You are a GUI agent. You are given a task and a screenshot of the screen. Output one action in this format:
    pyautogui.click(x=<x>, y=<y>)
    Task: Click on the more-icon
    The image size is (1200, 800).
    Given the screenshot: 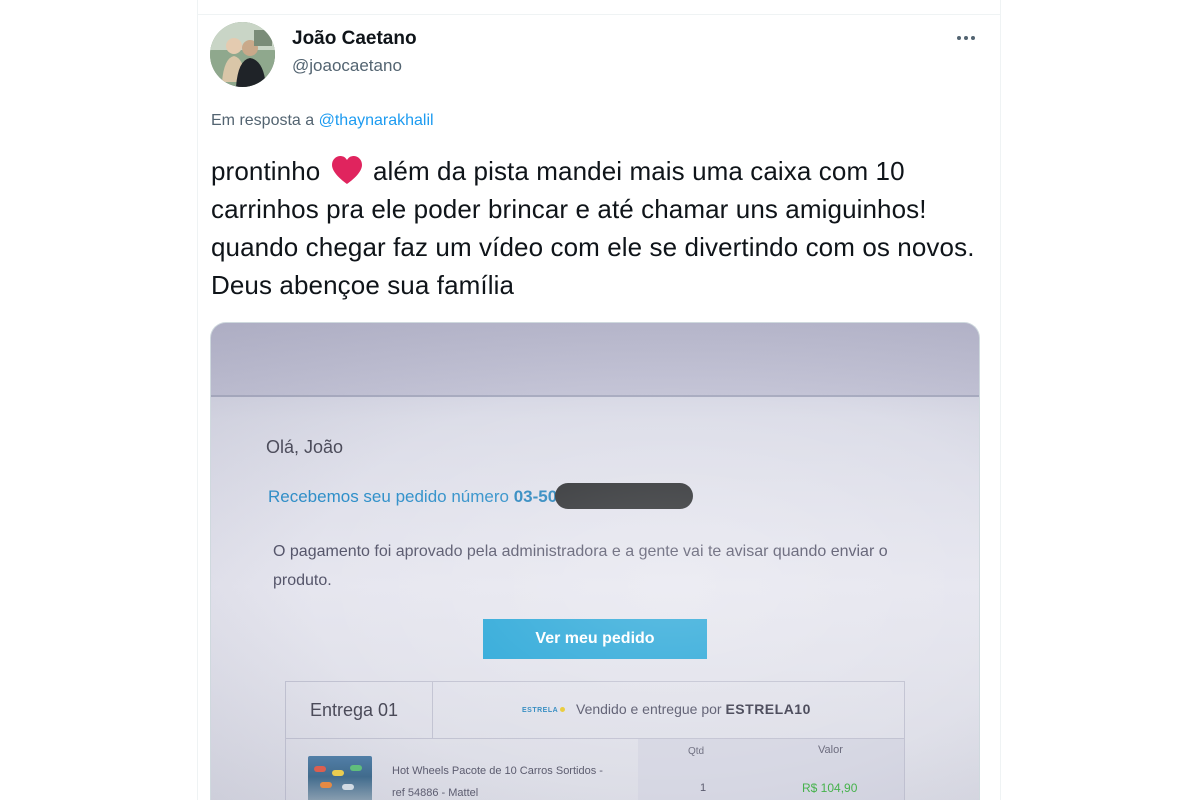 What is the action you would take?
    pyautogui.click(x=959, y=38)
    